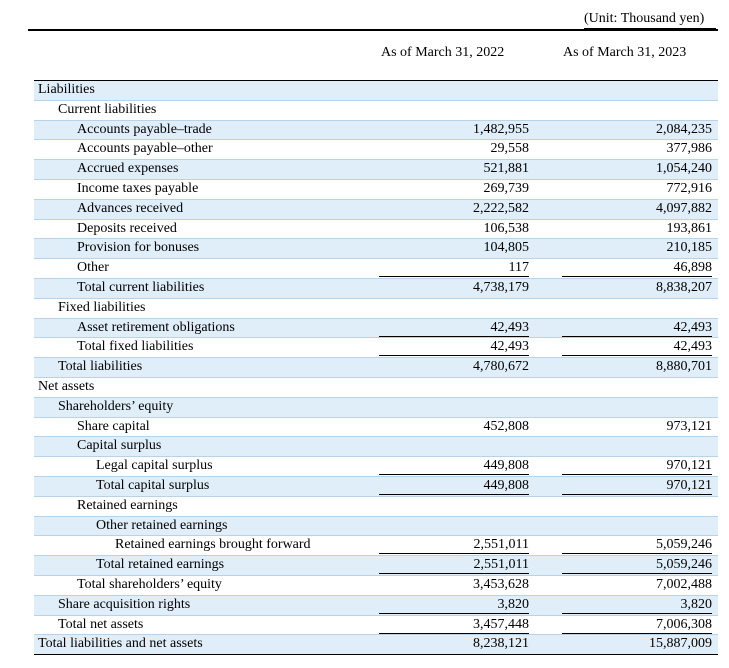  What do you see at coordinates (141, 287) in the screenshot?
I see `row-label: Total current liabilities` at bounding box center [141, 287].